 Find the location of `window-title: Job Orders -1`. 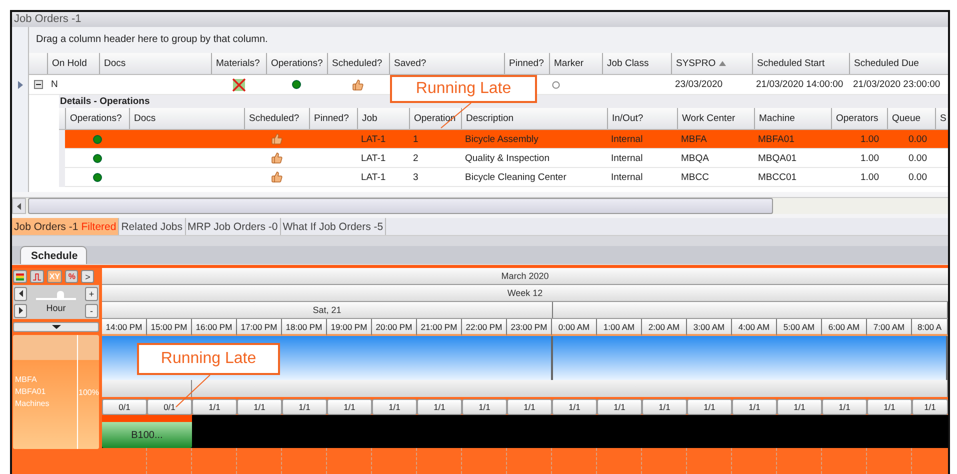

window-title: Job Orders -1 is located at coordinates (480, 19).